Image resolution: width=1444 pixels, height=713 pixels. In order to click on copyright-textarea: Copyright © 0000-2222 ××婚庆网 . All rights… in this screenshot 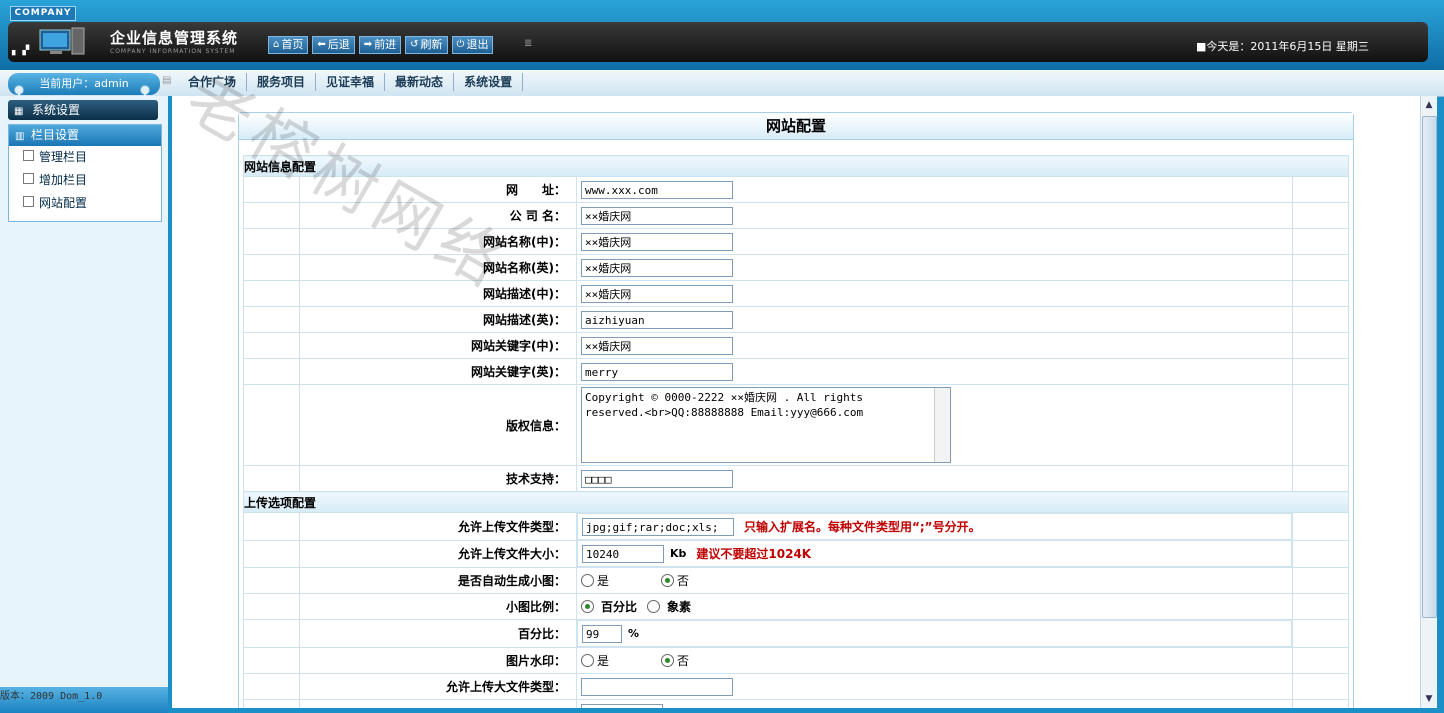, I will do `click(766, 425)`.